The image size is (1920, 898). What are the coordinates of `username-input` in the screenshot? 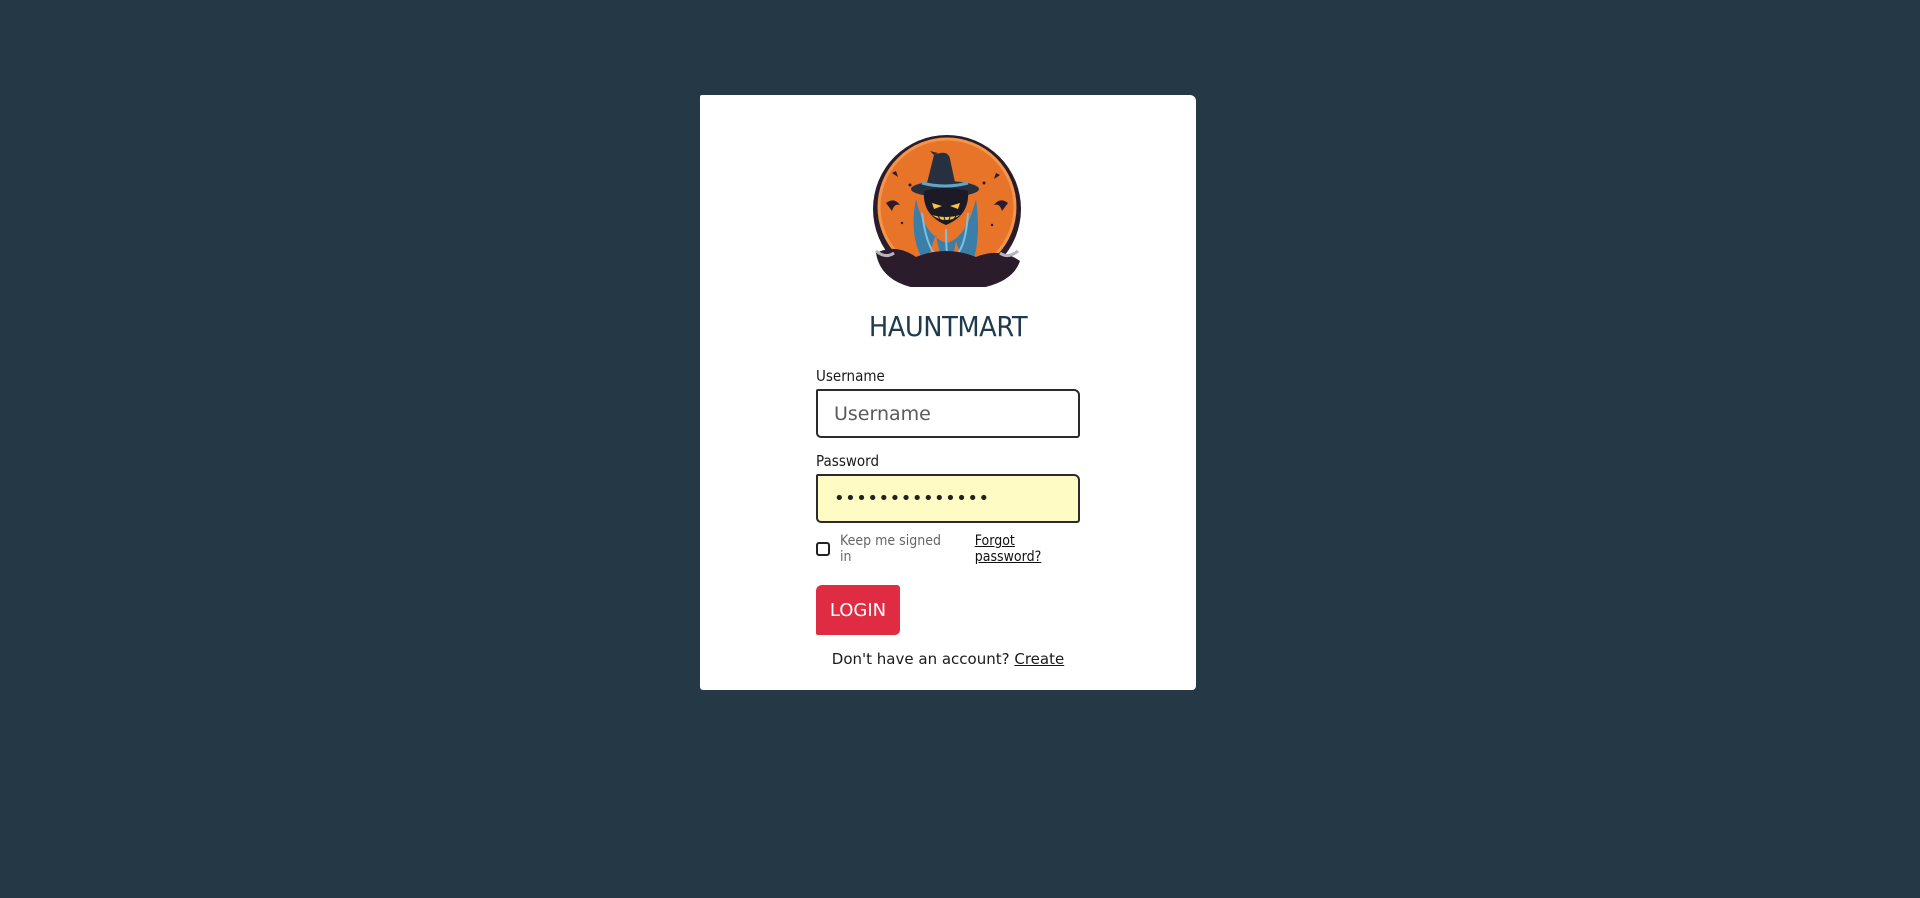 It's located at (948, 413).